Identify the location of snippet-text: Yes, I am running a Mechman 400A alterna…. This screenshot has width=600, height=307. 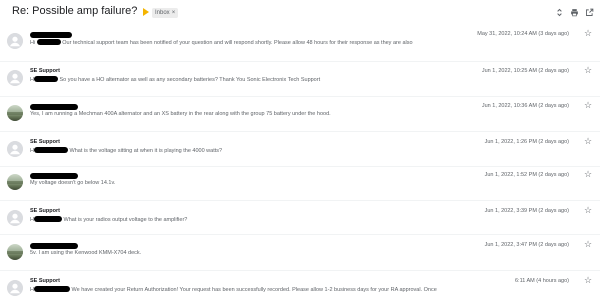
(180, 114).